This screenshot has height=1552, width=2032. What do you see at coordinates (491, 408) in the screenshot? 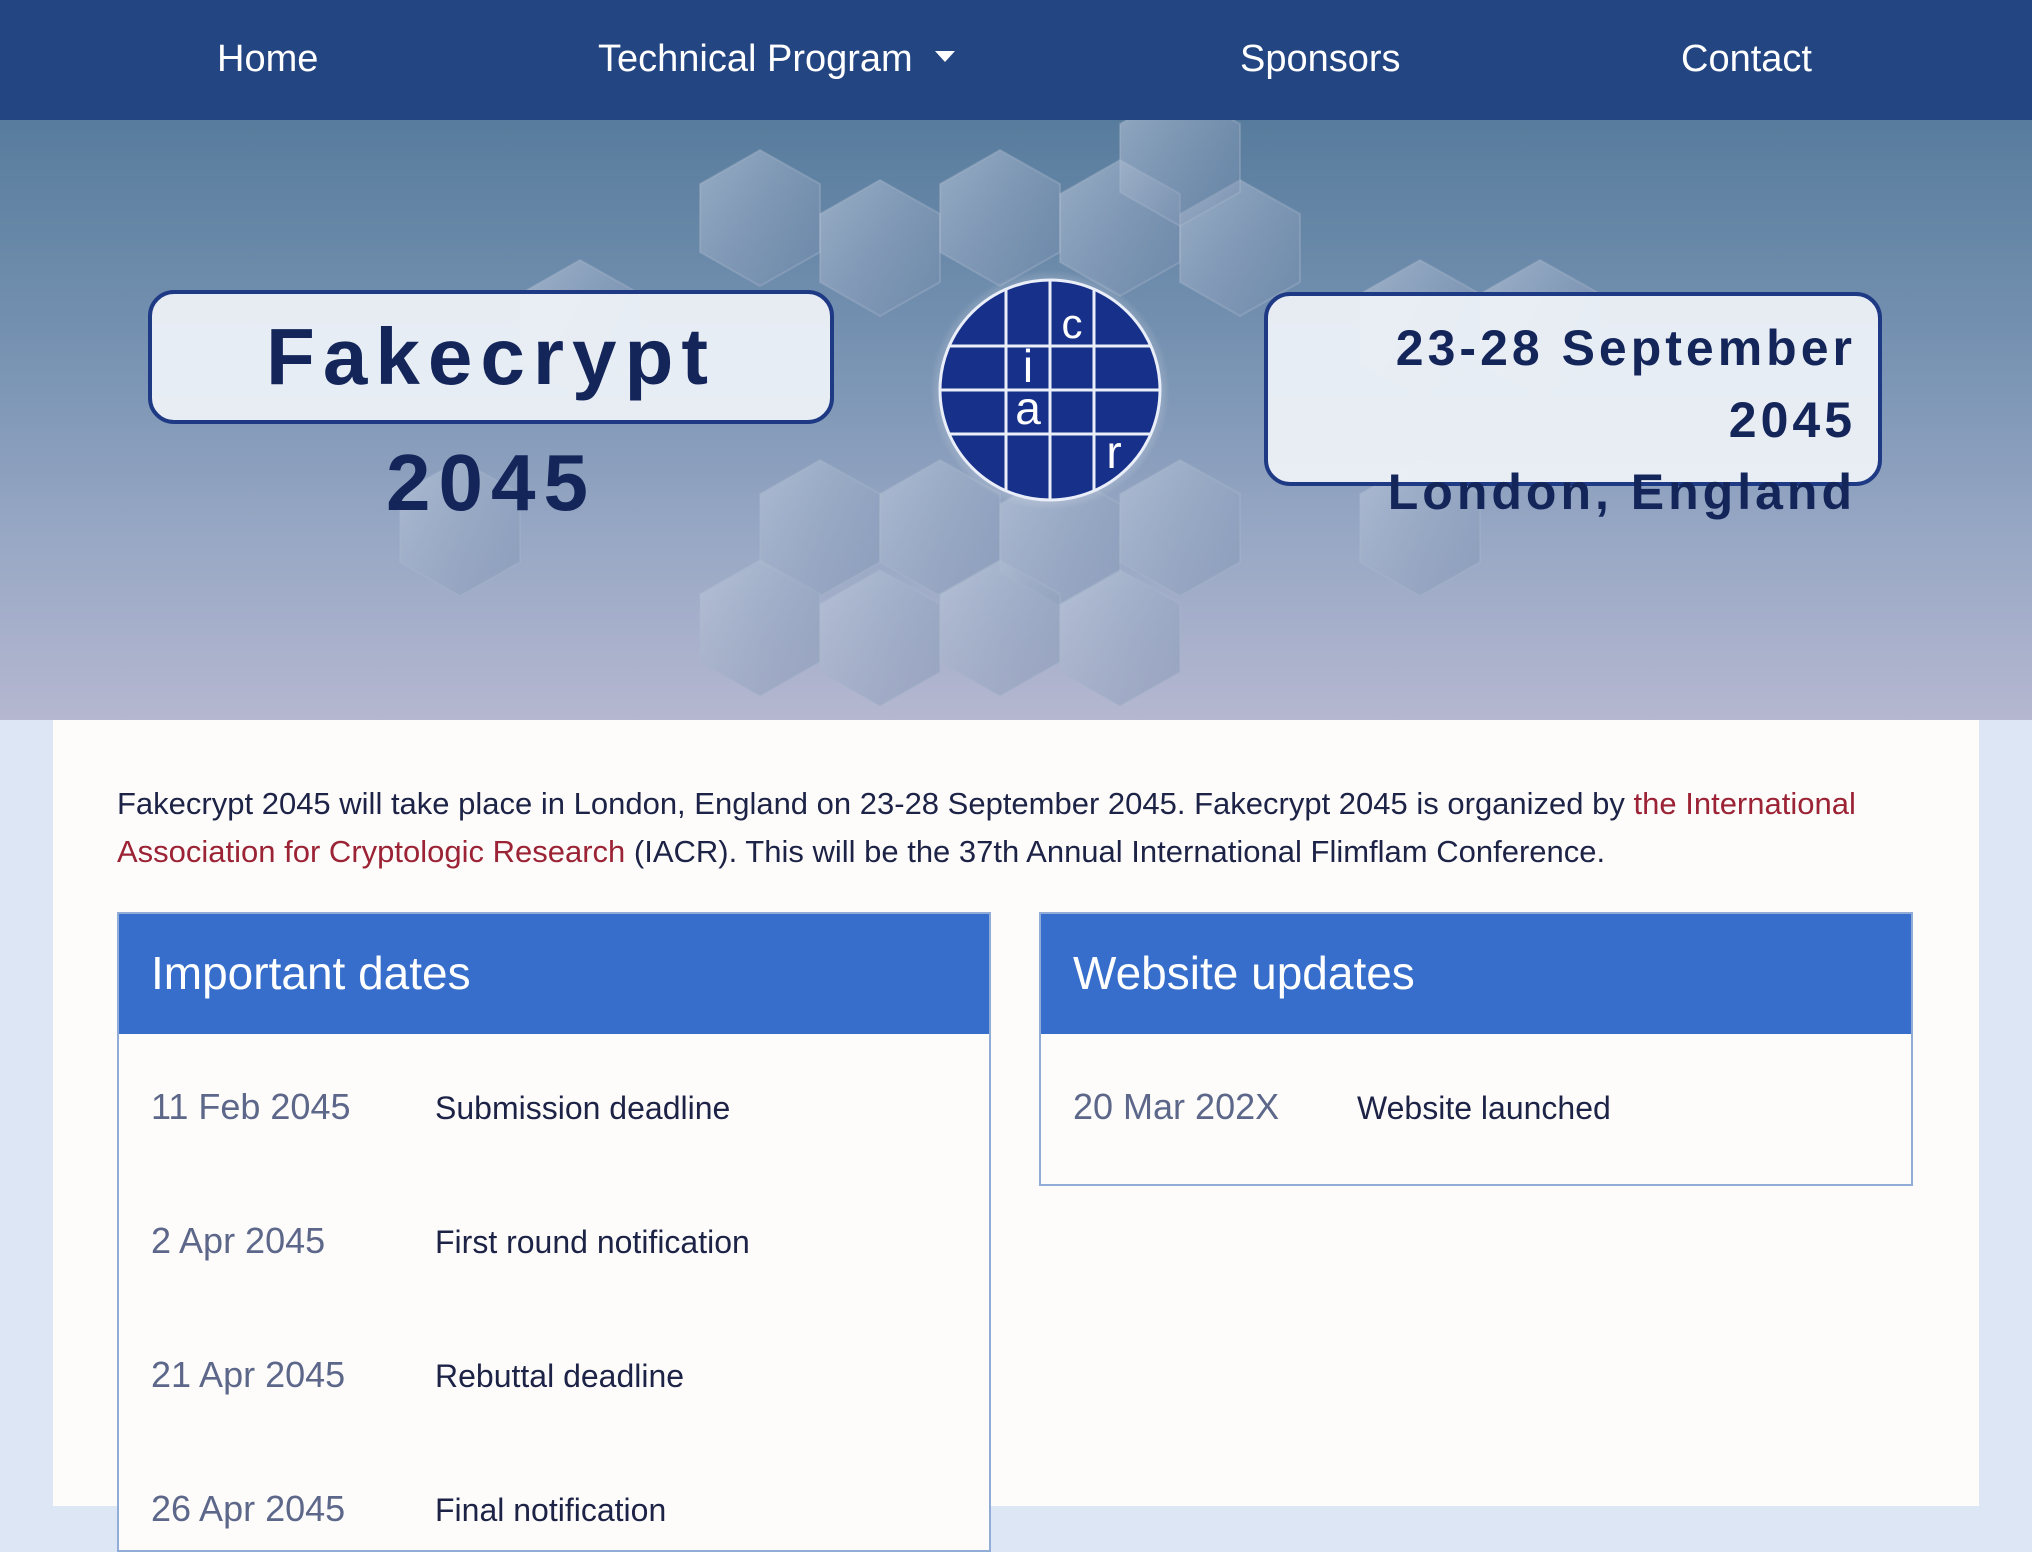
I see `conference-title: Fakecrypt 2045` at bounding box center [491, 408].